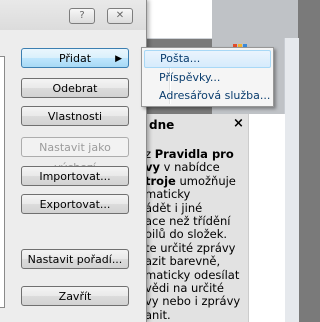 The width and height of the screenshot is (320, 322). I want to click on dialog-titlebar: ? ✕, so click(73, 15).